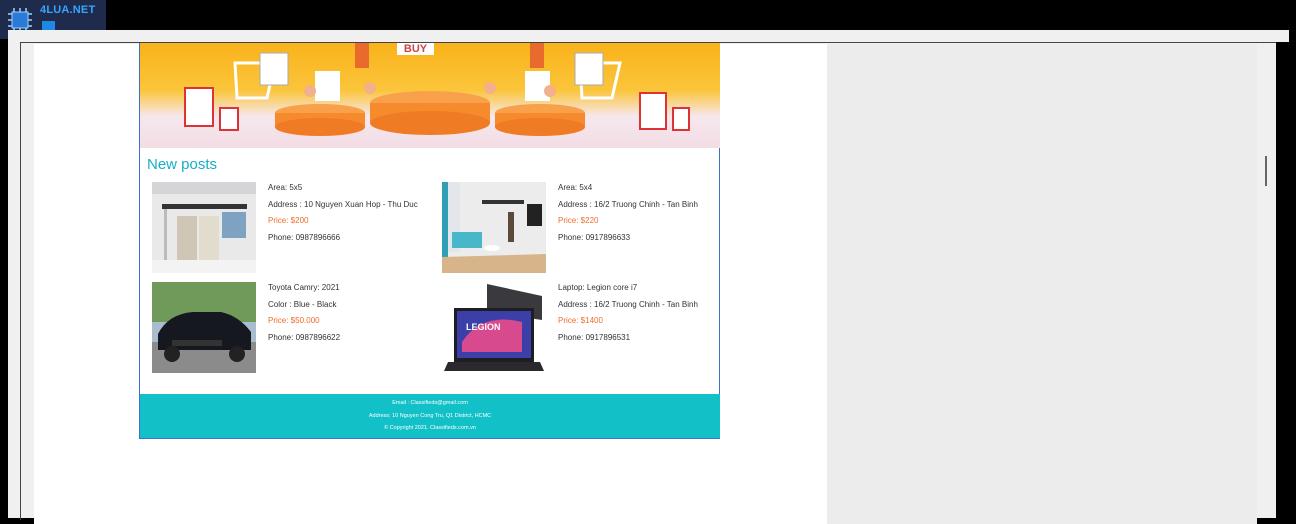 The width and height of the screenshot is (1296, 524). What do you see at coordinates (415, 49) in the screenshot?
I see `buy-sign: BUY` at bounding box center [415, 49].